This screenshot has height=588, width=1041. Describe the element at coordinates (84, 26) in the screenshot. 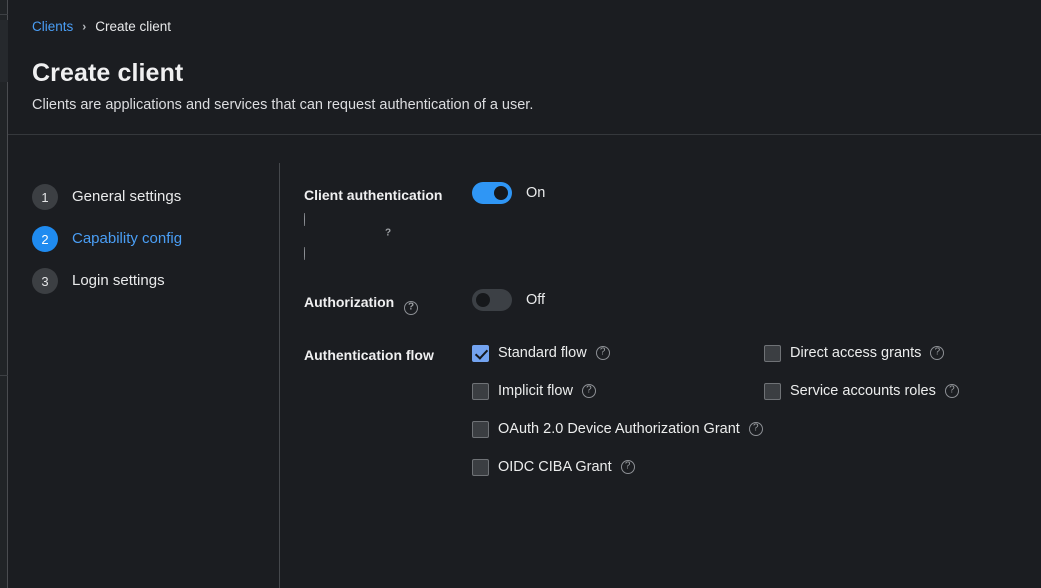

I see `chevron-right-icon: ›` at that location.